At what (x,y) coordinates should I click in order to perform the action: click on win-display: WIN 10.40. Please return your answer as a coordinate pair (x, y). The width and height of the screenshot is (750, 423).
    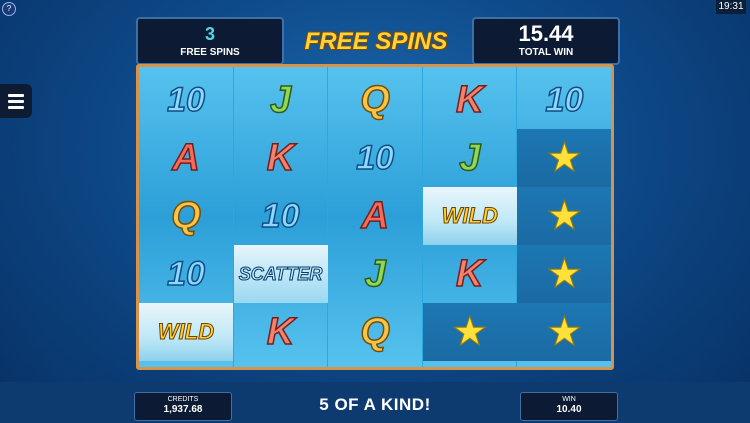
    Looking at the image, I should click on (569, 406).